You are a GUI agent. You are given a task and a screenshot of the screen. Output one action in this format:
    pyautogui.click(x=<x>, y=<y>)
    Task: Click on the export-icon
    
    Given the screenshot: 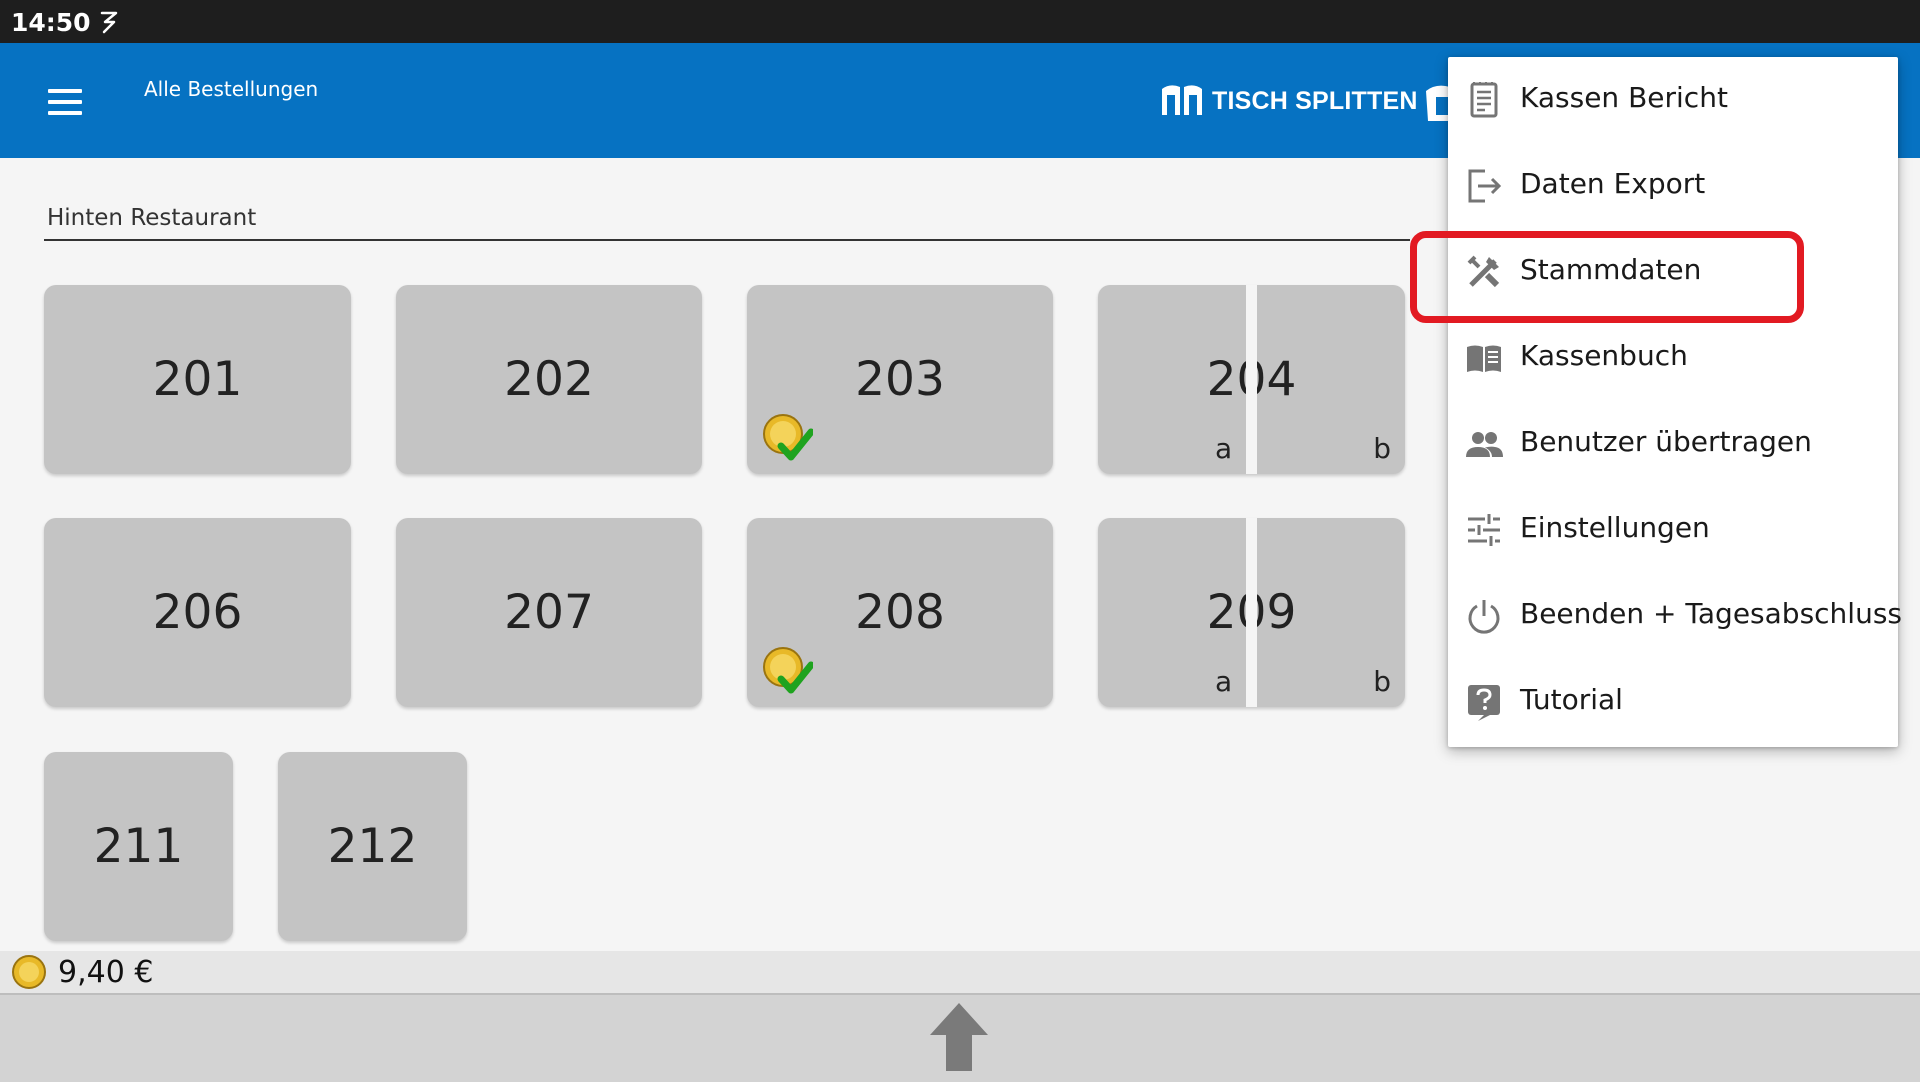 What is the action you would take?
    pyautogui.click(x=1485, y=186)
    